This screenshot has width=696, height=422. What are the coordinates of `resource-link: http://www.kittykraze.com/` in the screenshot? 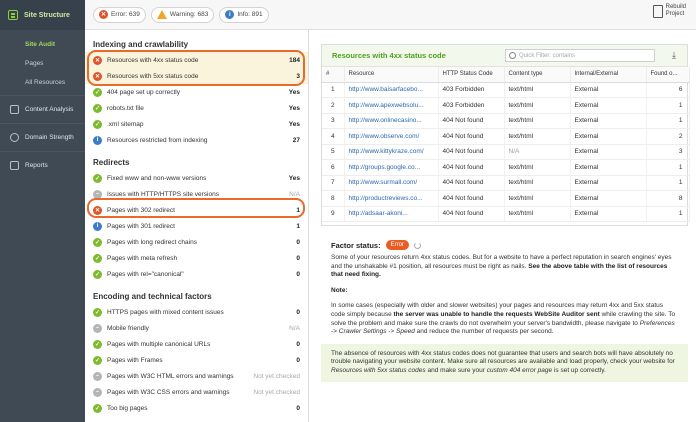 It's located at (391, 152).